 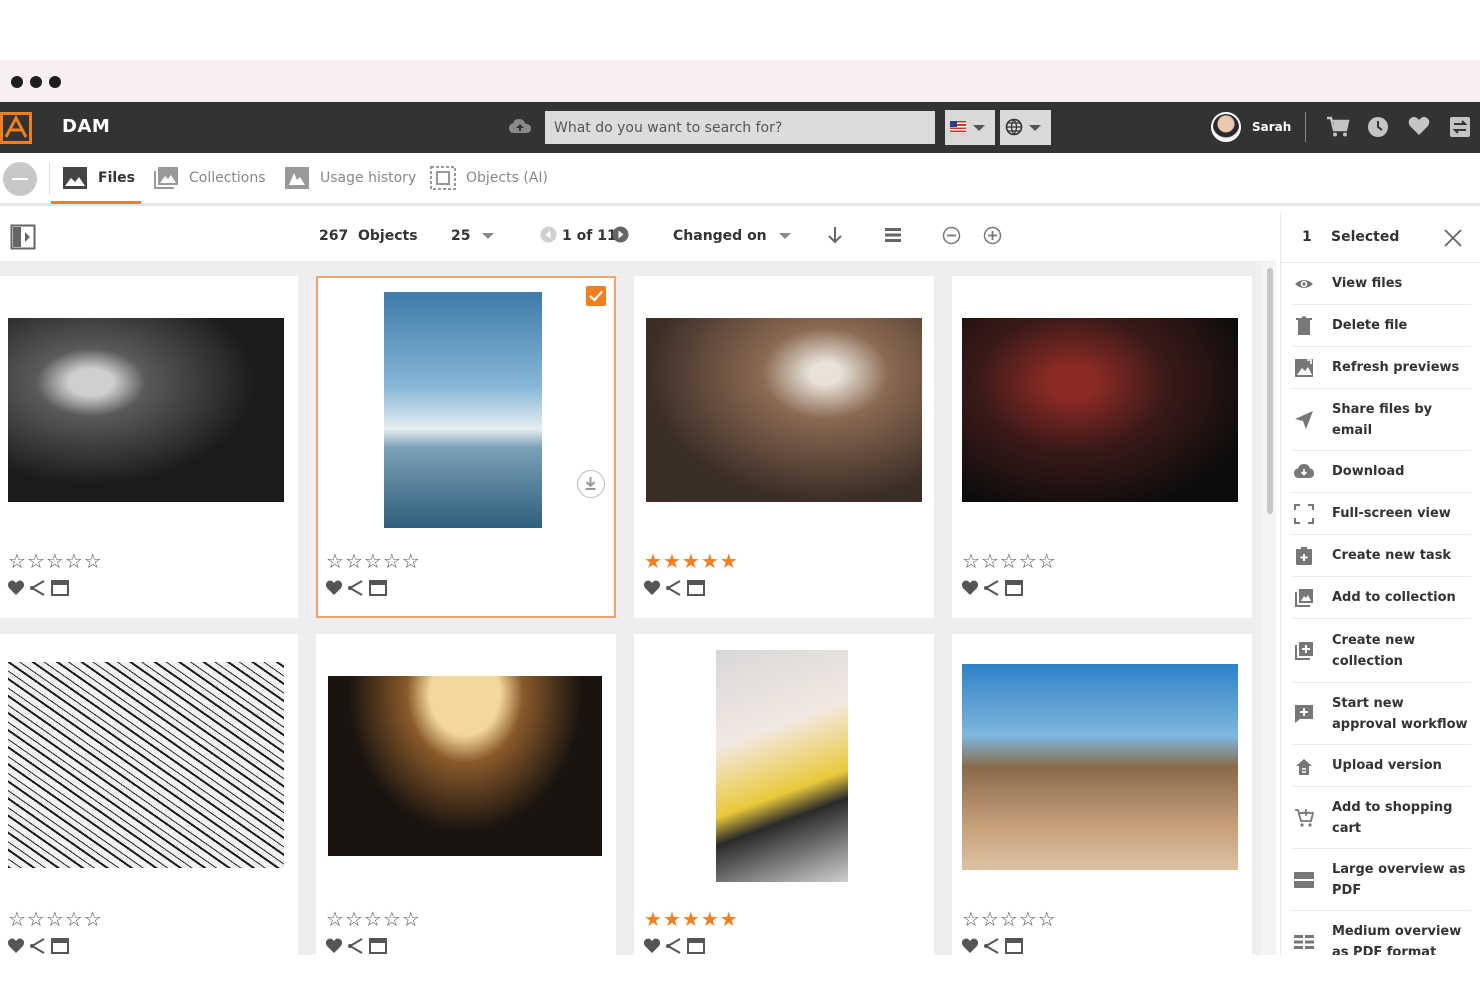 I want to click on app-logo, so click(x=16, y=128).